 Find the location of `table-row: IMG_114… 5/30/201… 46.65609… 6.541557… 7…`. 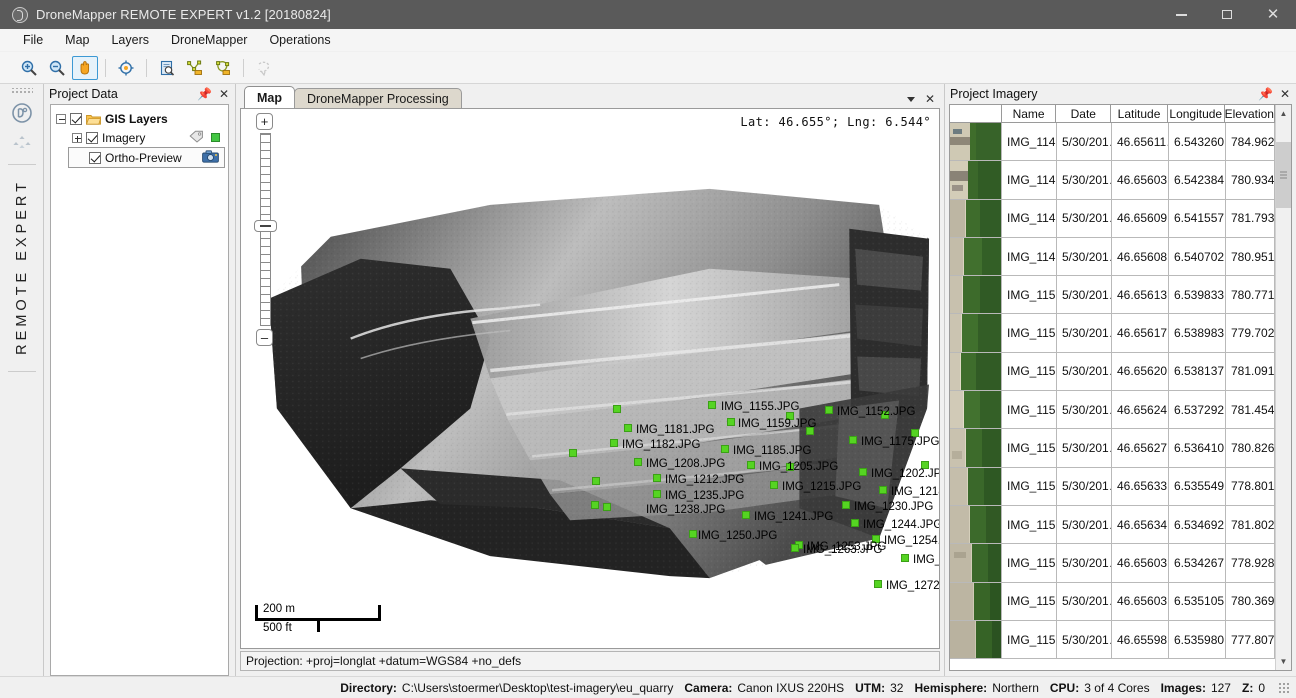

table-row: IMG_114… 5/30/201… 46.65609… 6.541557… 7… is located at coordinates (1112, 218).